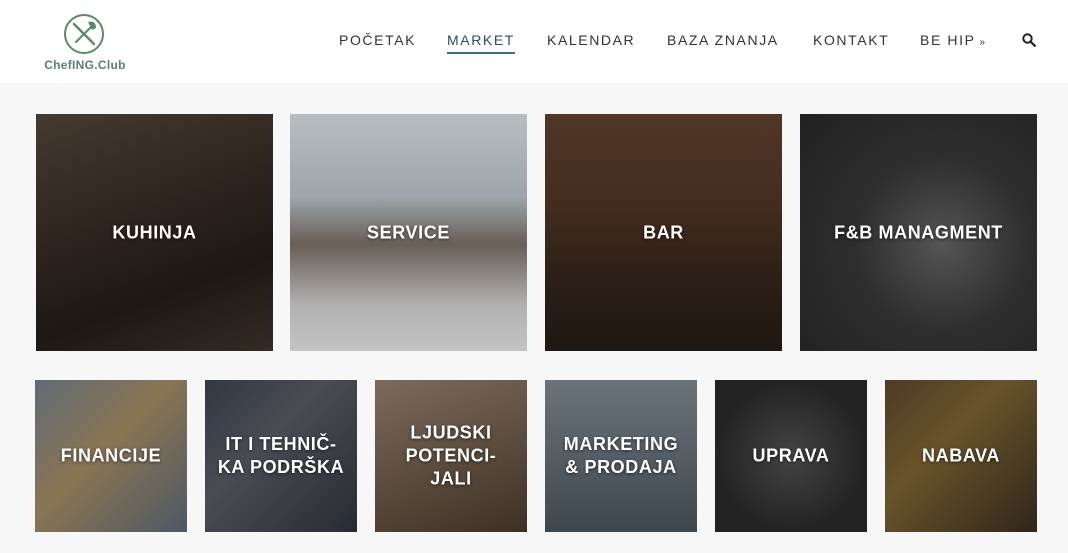  I want to click on tile-it-tehnicka-podrska: IT I TEHNIČ-KA PODRŠKA, so click(281, 456).